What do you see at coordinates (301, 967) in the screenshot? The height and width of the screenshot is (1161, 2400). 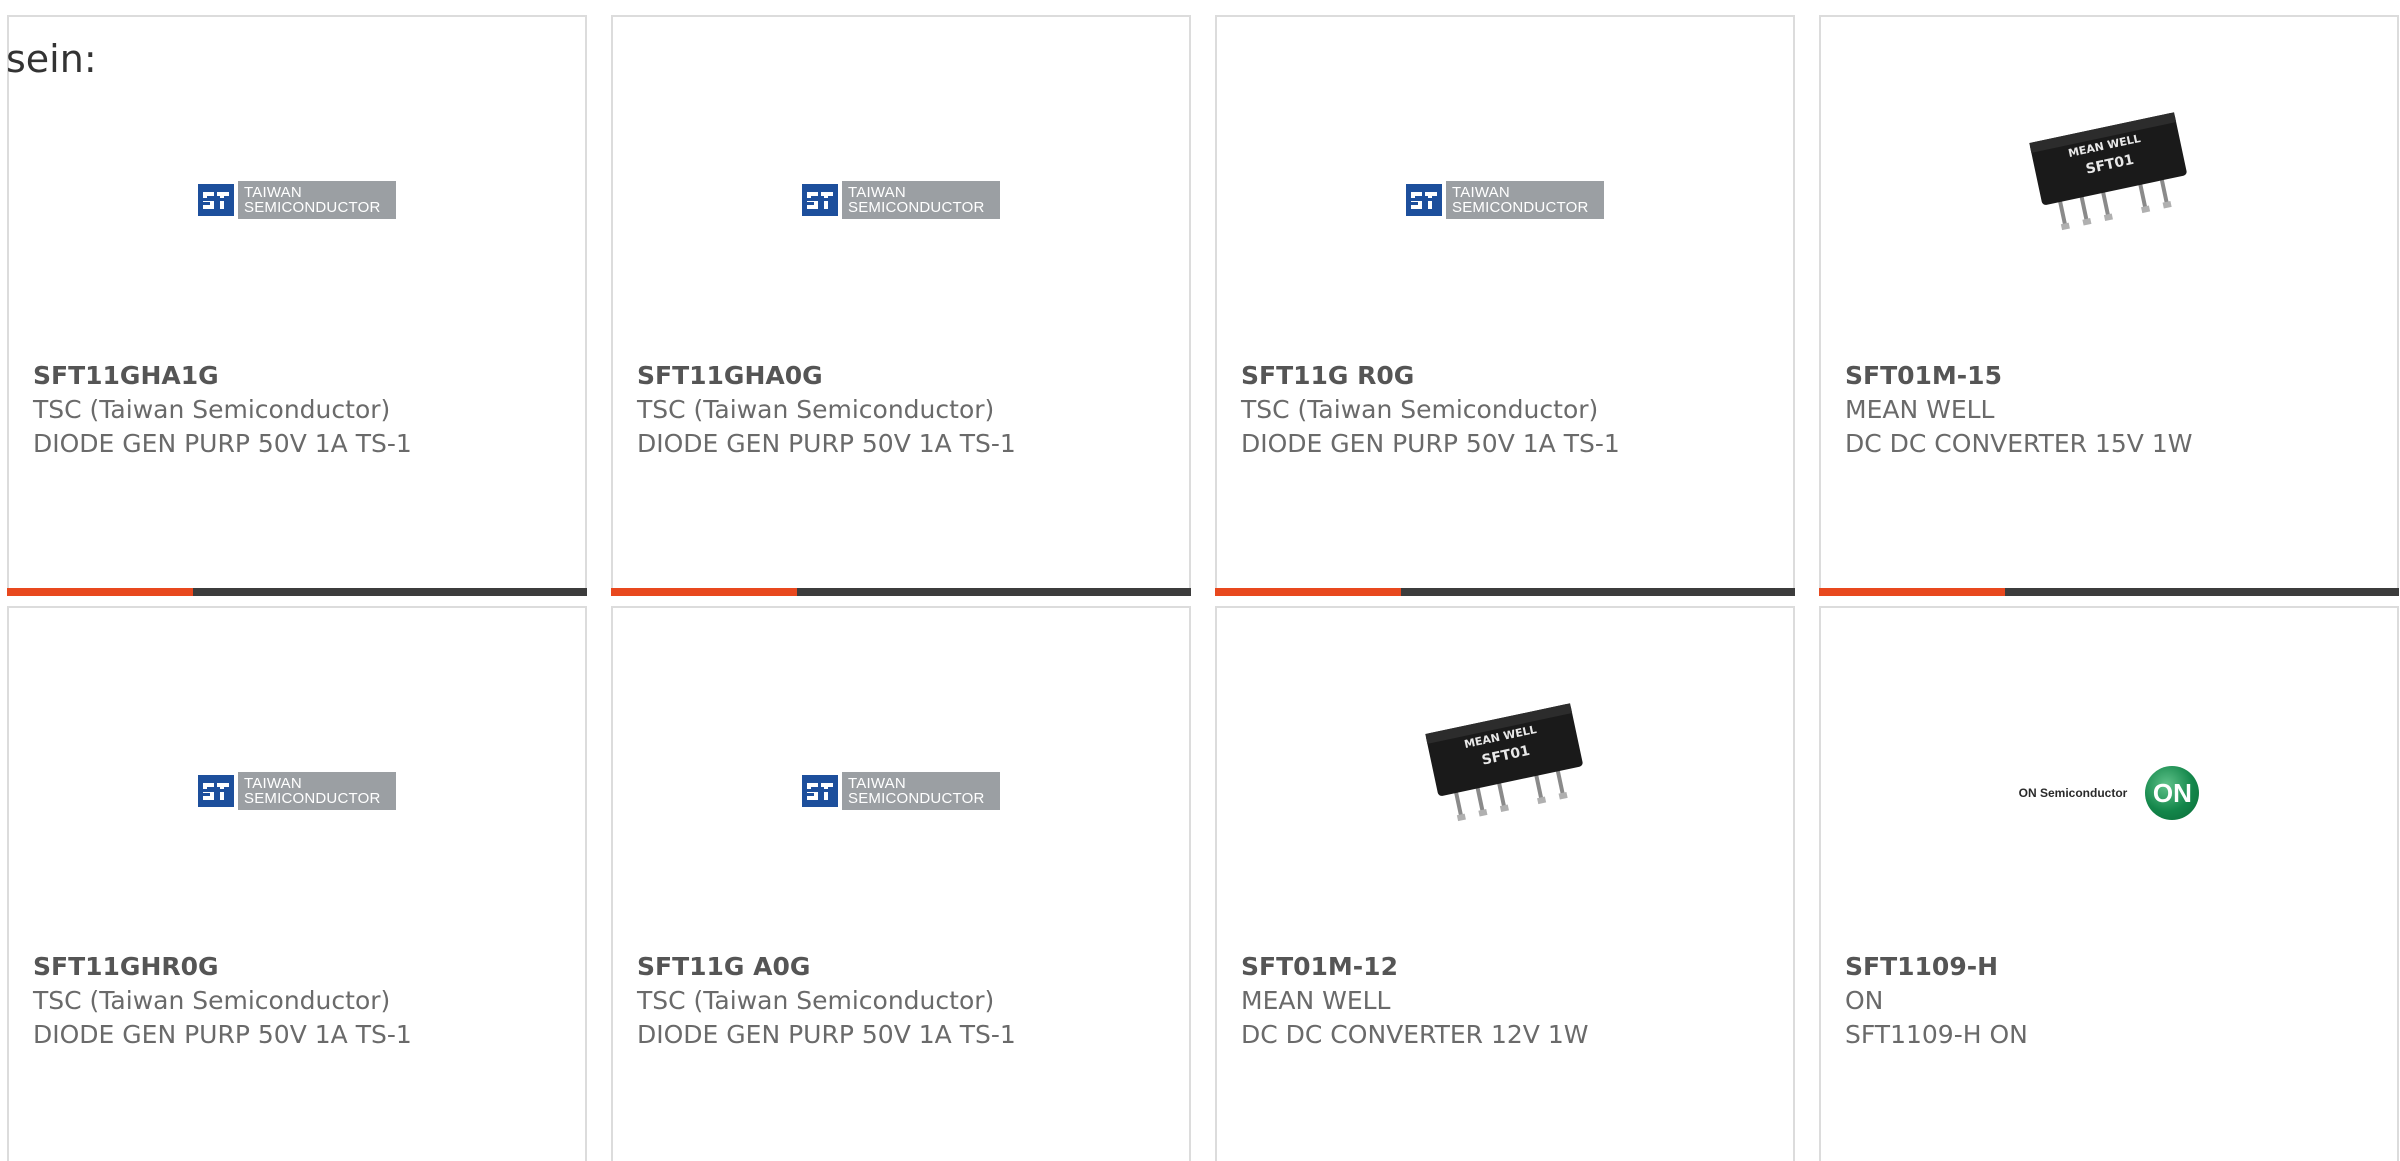 I see `product-title: SFT11GHR0G` at bounding box center [301, 967].